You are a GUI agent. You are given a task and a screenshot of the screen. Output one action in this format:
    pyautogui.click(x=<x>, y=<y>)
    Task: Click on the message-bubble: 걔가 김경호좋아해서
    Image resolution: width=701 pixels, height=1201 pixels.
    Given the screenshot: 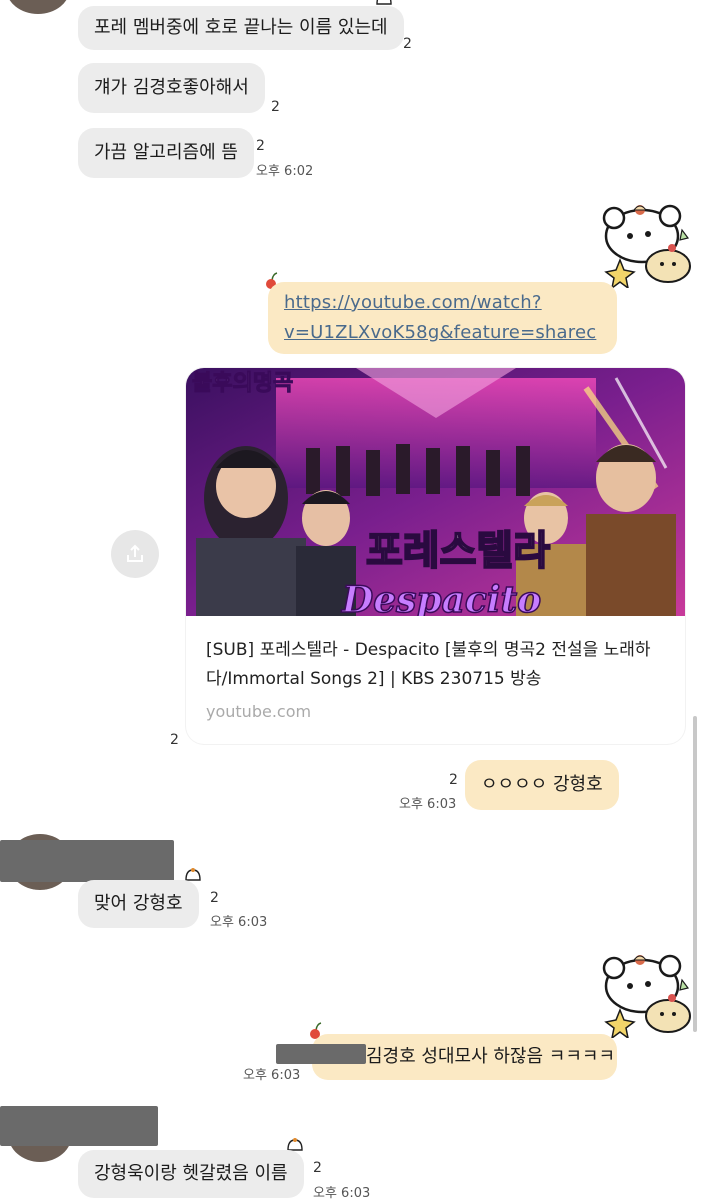 What is the action you would take?
    pyautogui.click(x=171, y=88)
    